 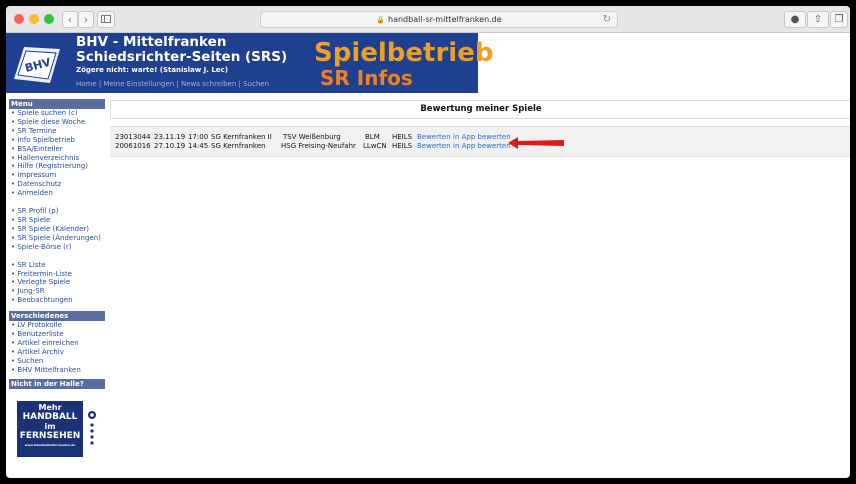 I want to click on game-time: 17:00, so click(x=198, y=137).